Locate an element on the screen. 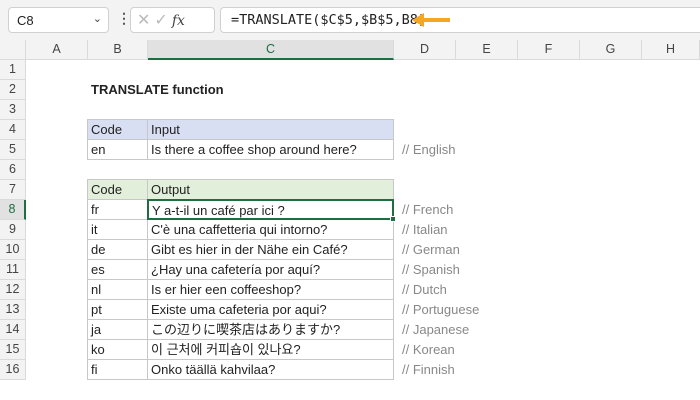  input-text: Is there a coffee shop around here? is located at coordinates (270, 149).